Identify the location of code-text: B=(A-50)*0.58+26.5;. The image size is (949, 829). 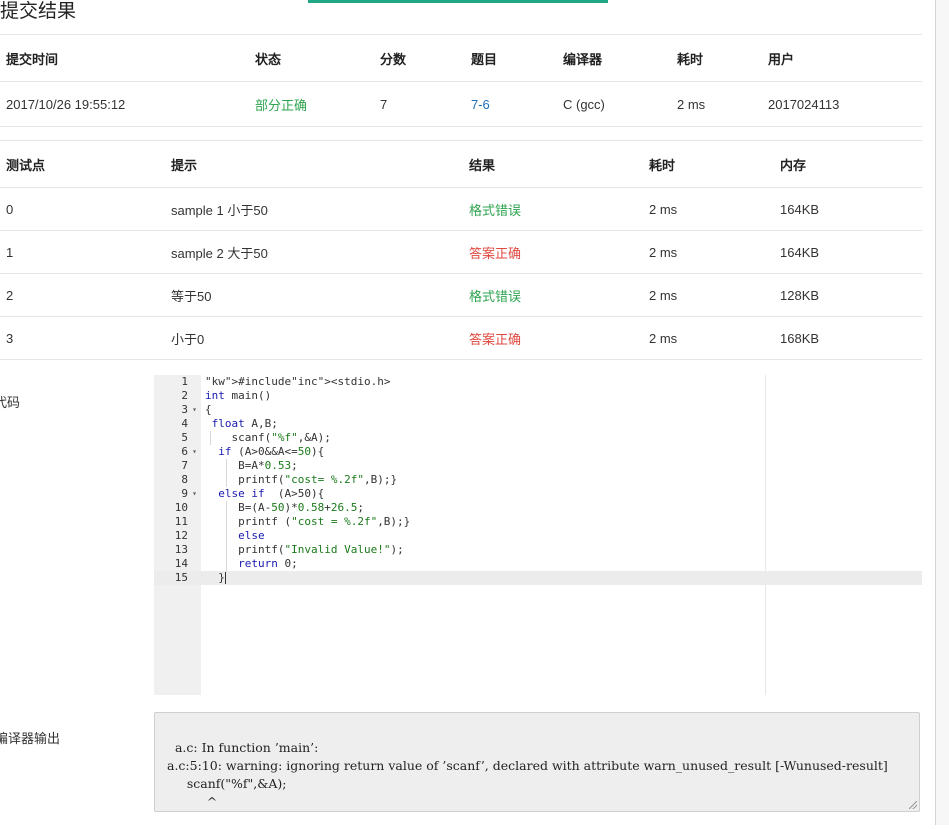
(284, 507).